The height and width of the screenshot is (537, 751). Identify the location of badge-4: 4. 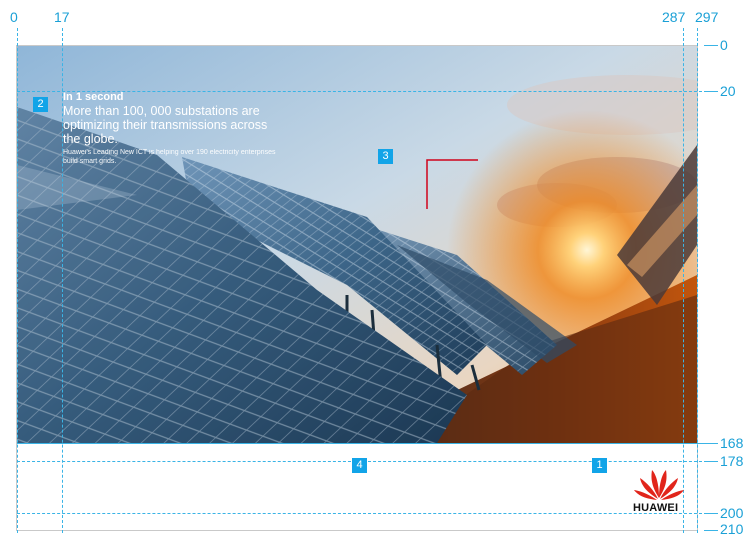
(359, 465).